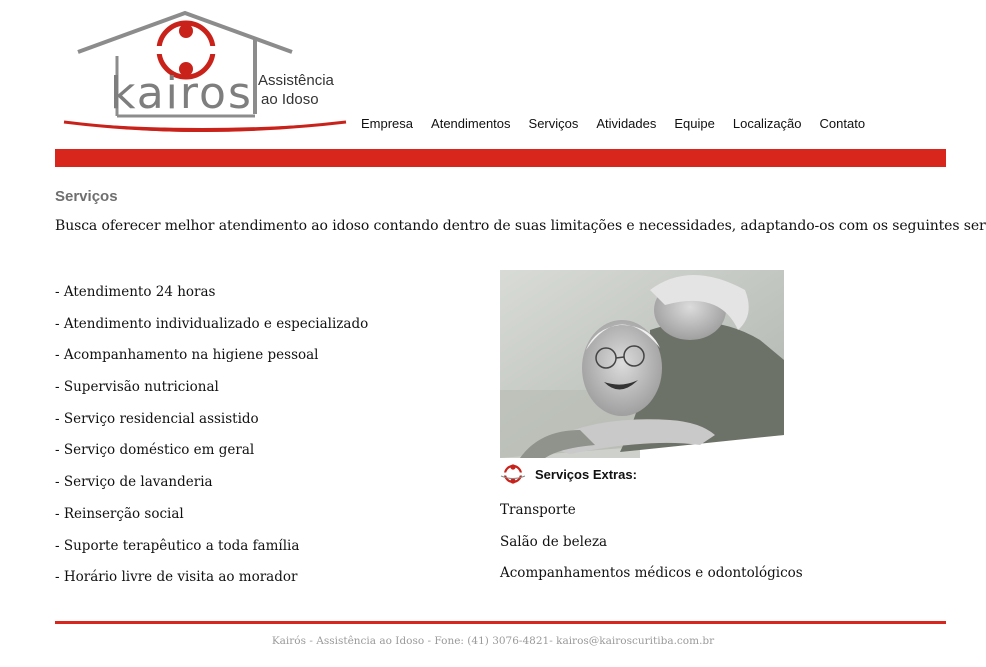 The width and height of the screenshot is (986, 667). I want to click on nav-localizacao: Localização, so click(767, 123).